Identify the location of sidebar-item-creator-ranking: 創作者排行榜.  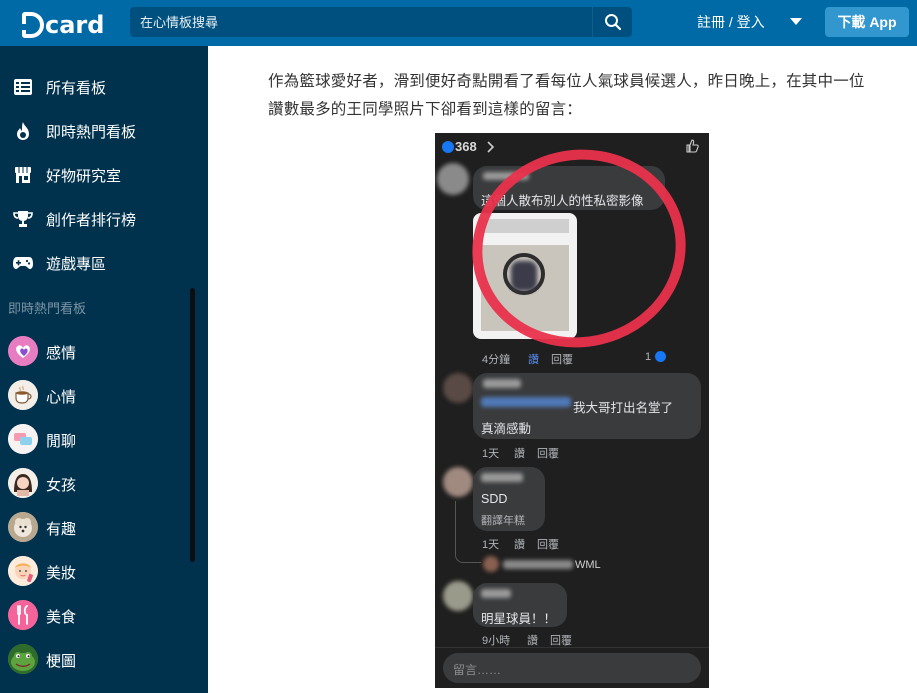
(104, 219).